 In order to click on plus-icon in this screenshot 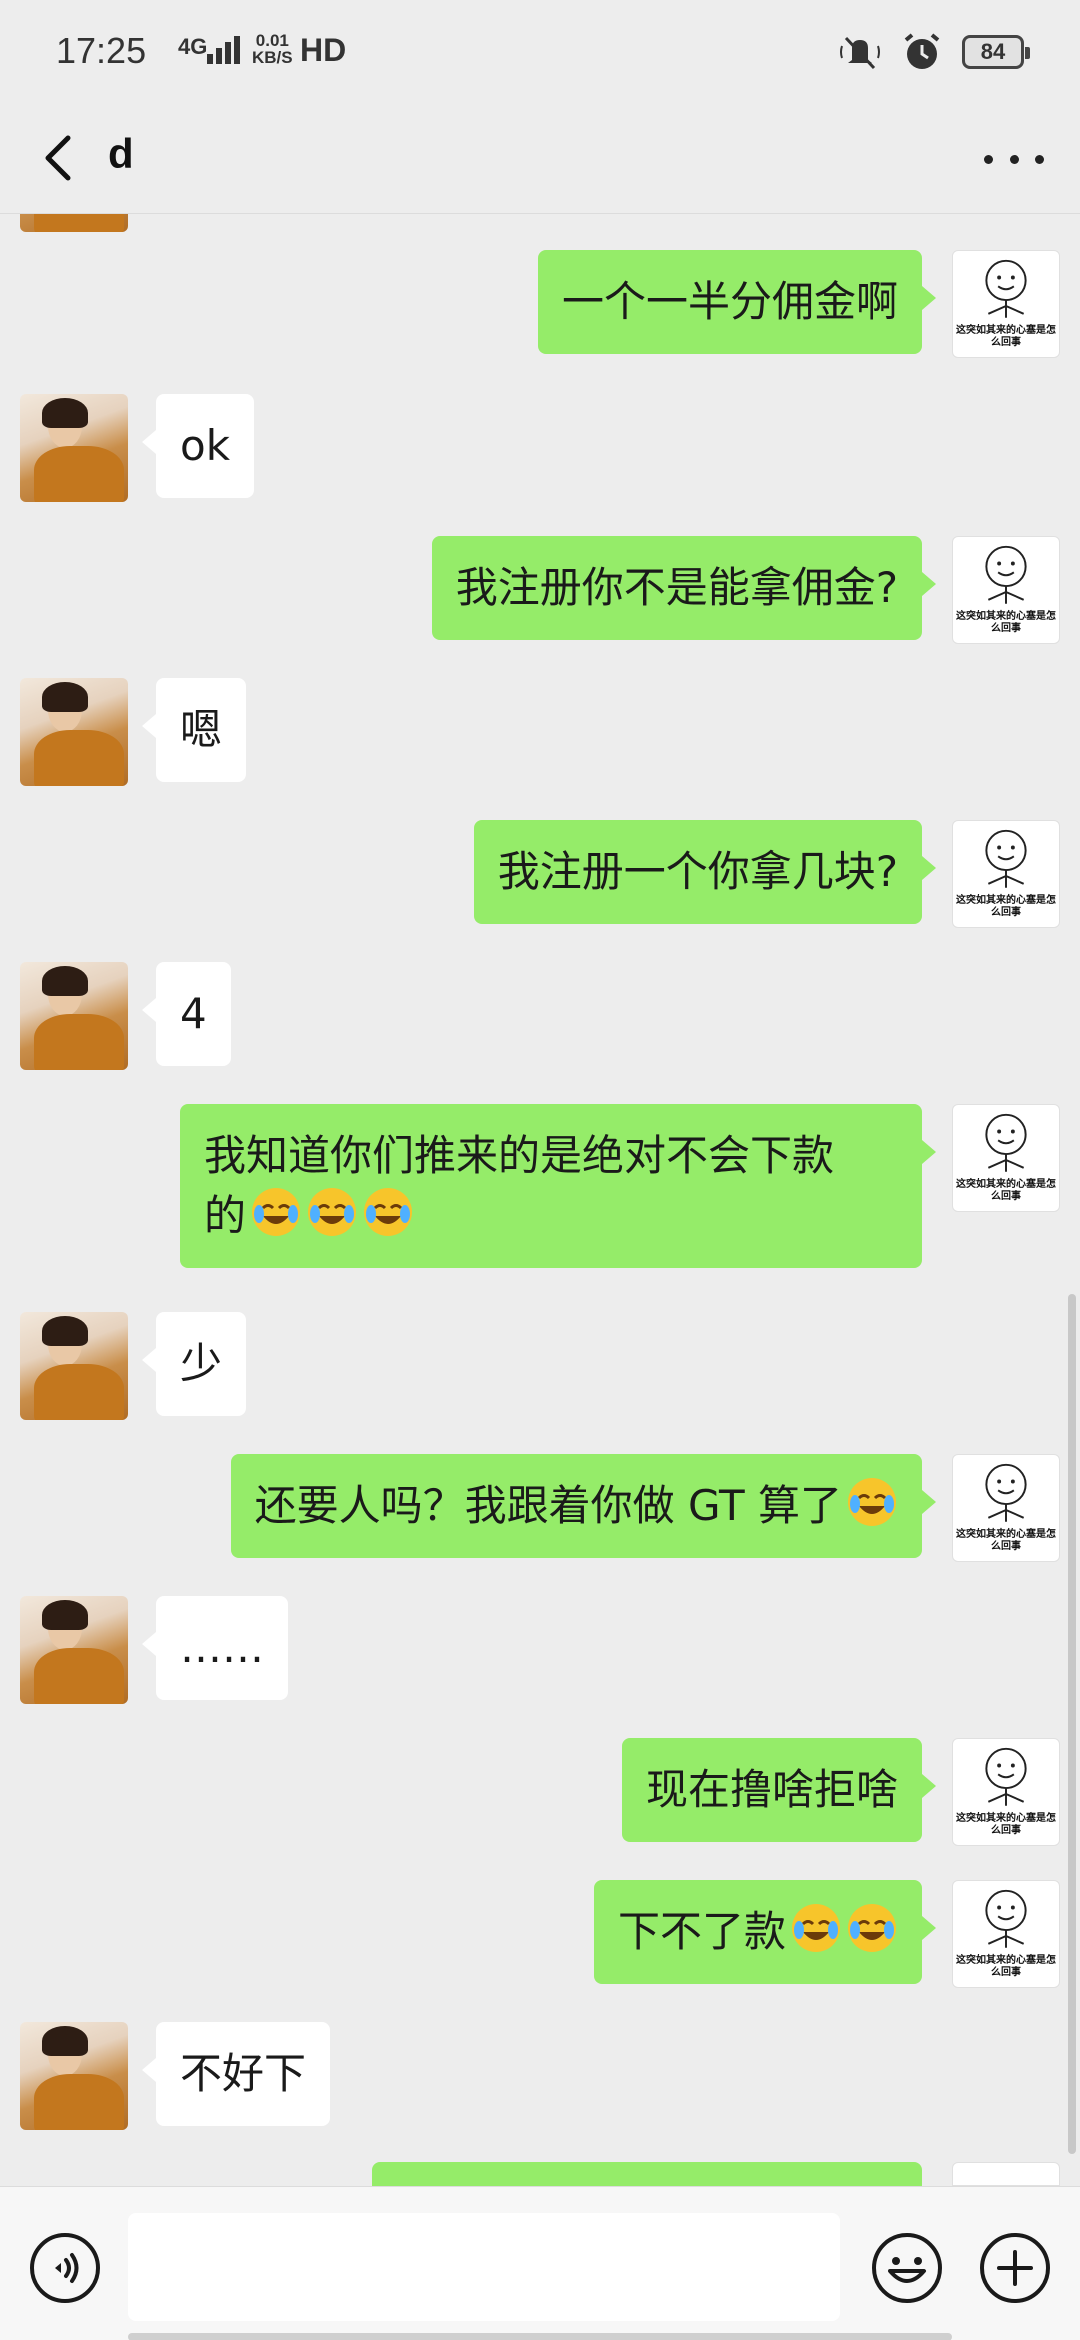, I will do `click(1015, 2268)`.